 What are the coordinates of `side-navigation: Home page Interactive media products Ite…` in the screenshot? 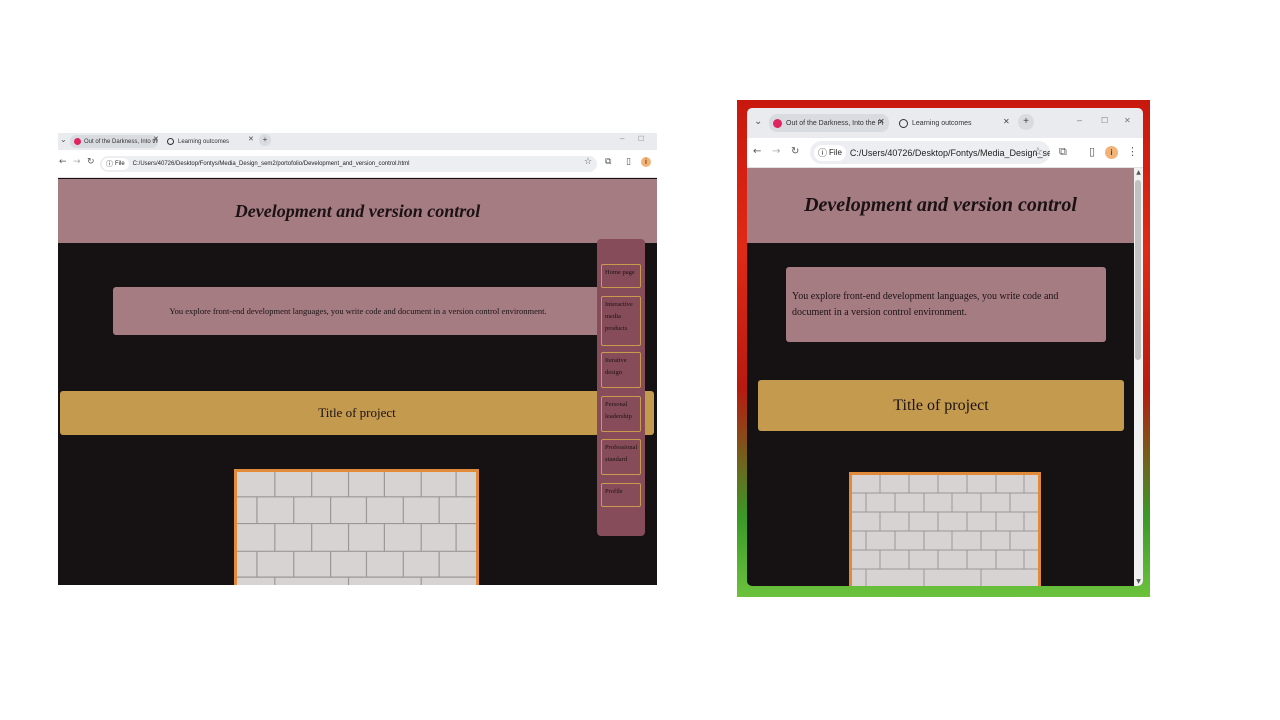 It's located at (621, 387).